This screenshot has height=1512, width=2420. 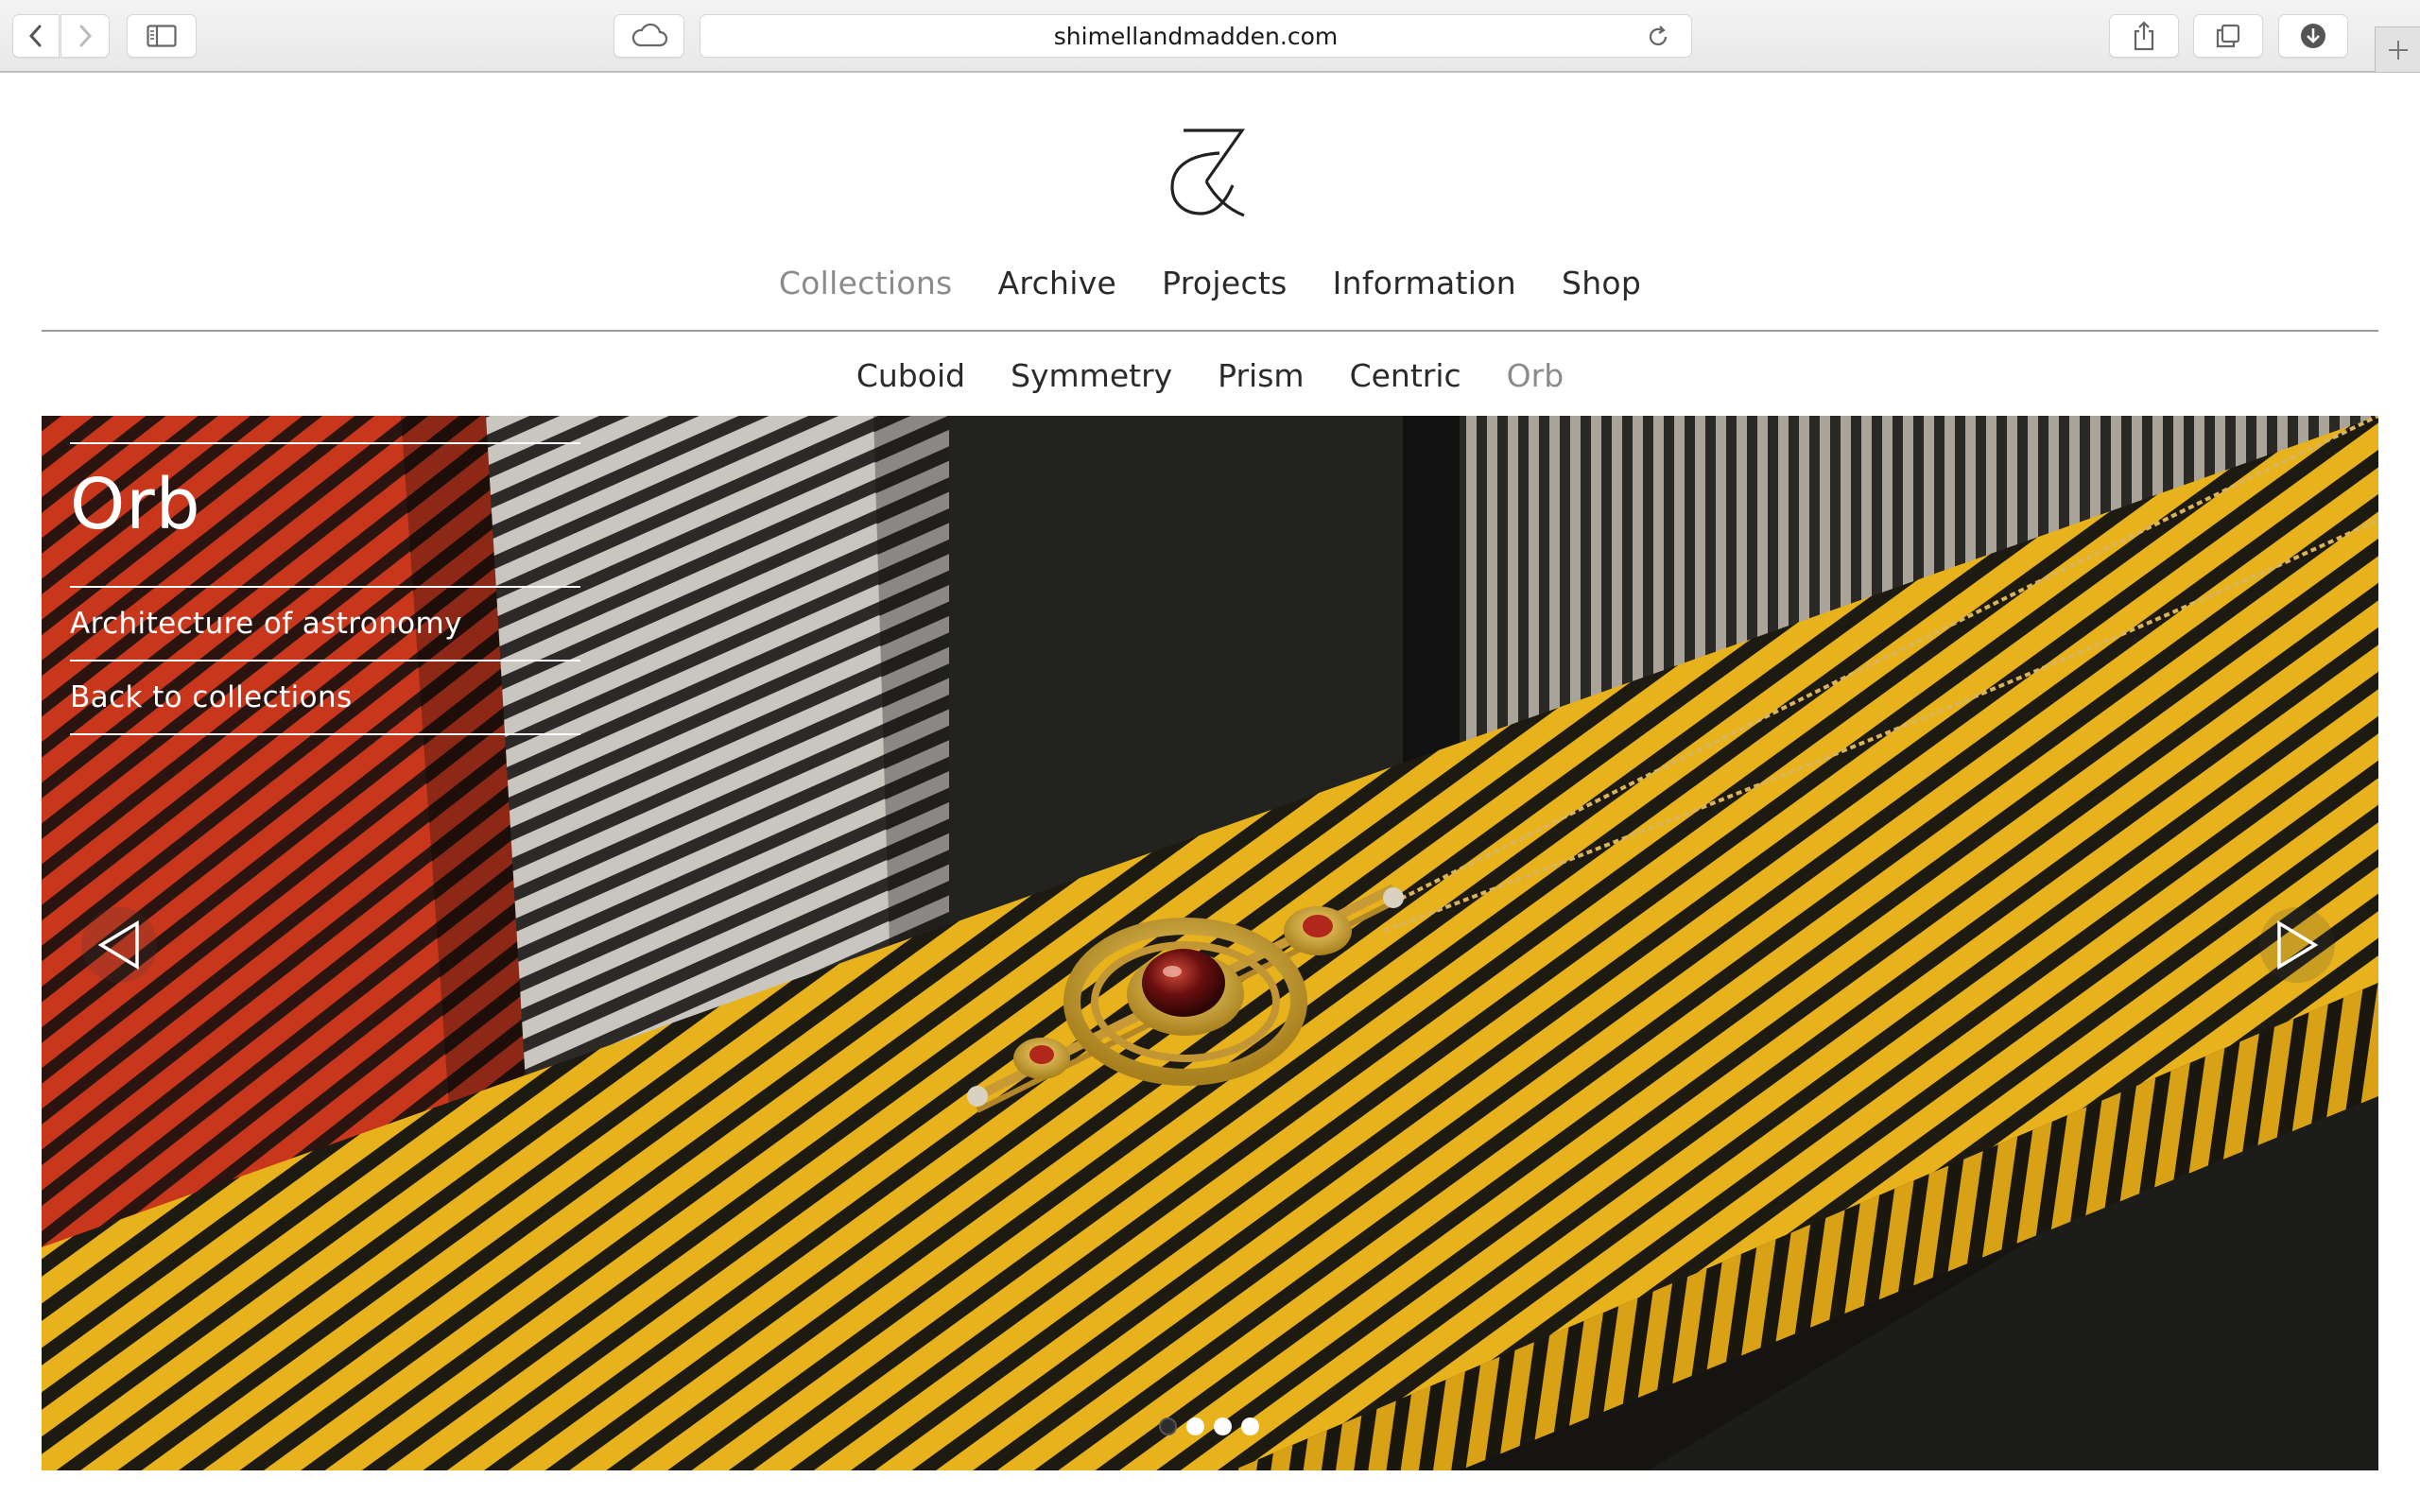 What do you see at coordinates (1208, 172) in the screenshot?
I see `logo-ampersand` at bounding box center [1208, 172].